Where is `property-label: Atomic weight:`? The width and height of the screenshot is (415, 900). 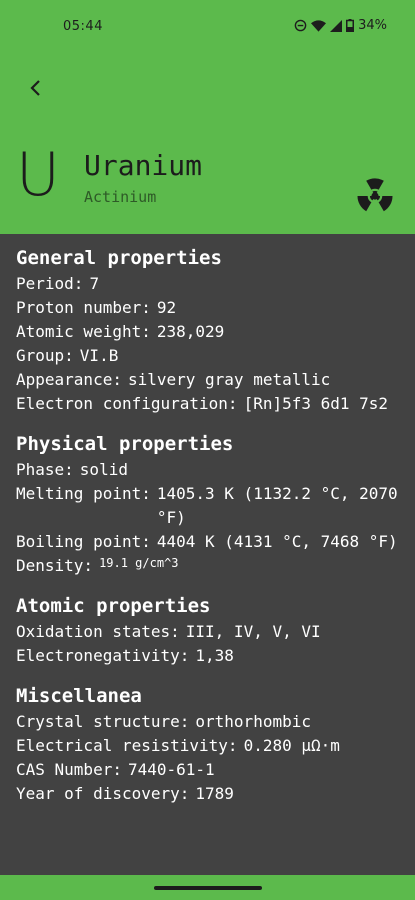
property-label: Atomic weight: is located at coordinates (83, 331).